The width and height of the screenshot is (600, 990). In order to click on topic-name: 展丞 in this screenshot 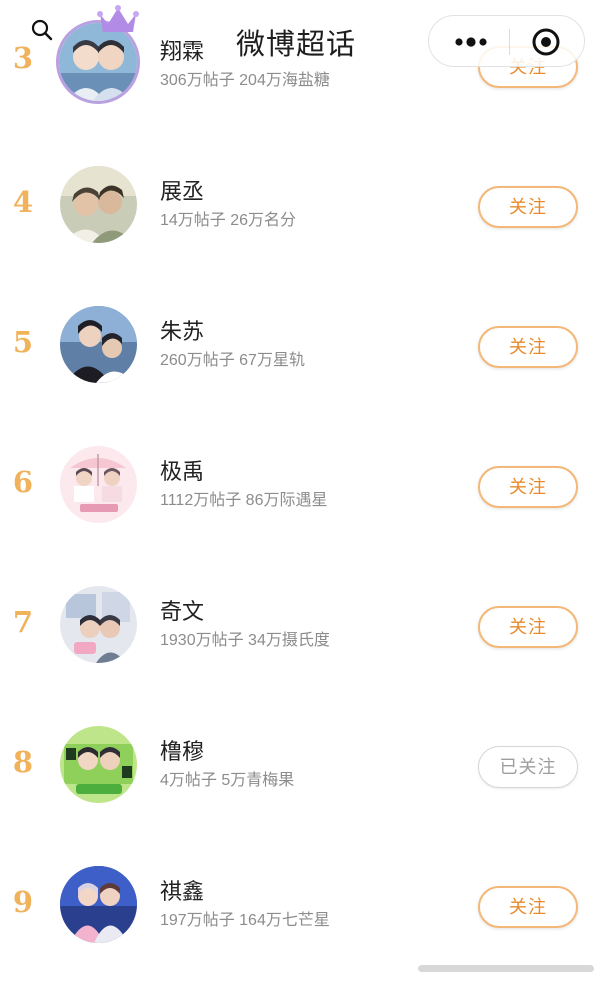, I will do `click(182, 192)`.